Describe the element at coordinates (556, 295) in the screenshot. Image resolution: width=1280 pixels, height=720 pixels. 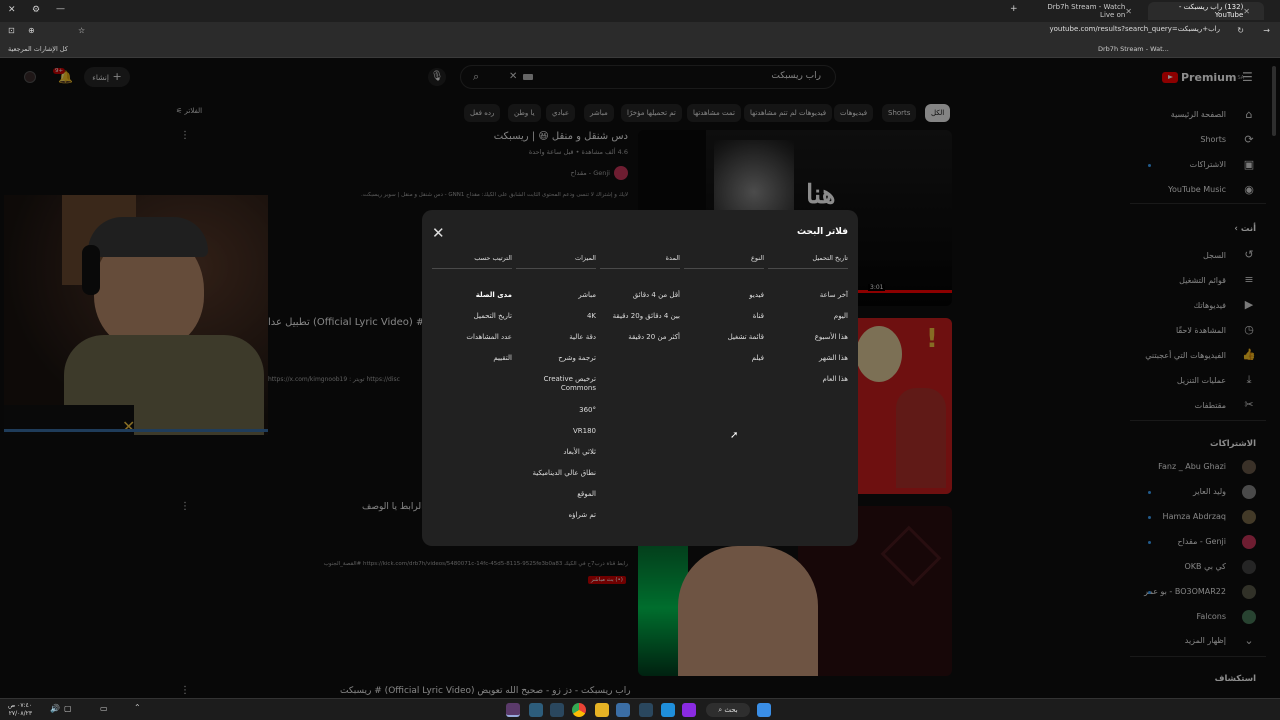
I see `filter-option: مباشر` at that location.